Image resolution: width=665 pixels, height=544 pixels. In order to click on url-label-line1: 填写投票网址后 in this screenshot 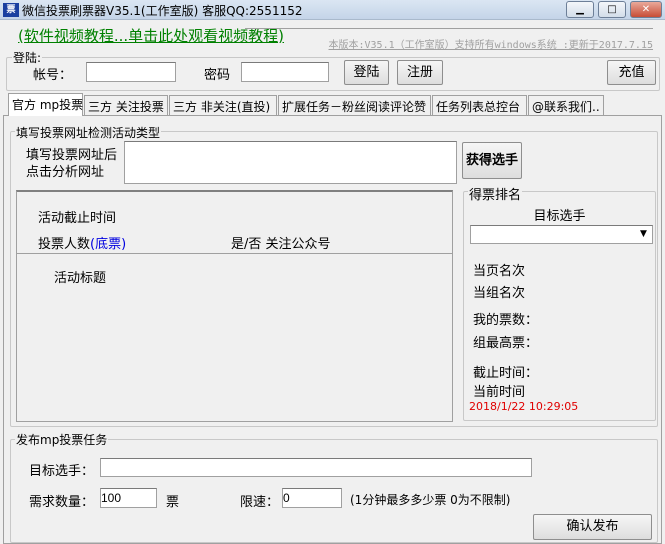, I will do `click(72, 155)`.